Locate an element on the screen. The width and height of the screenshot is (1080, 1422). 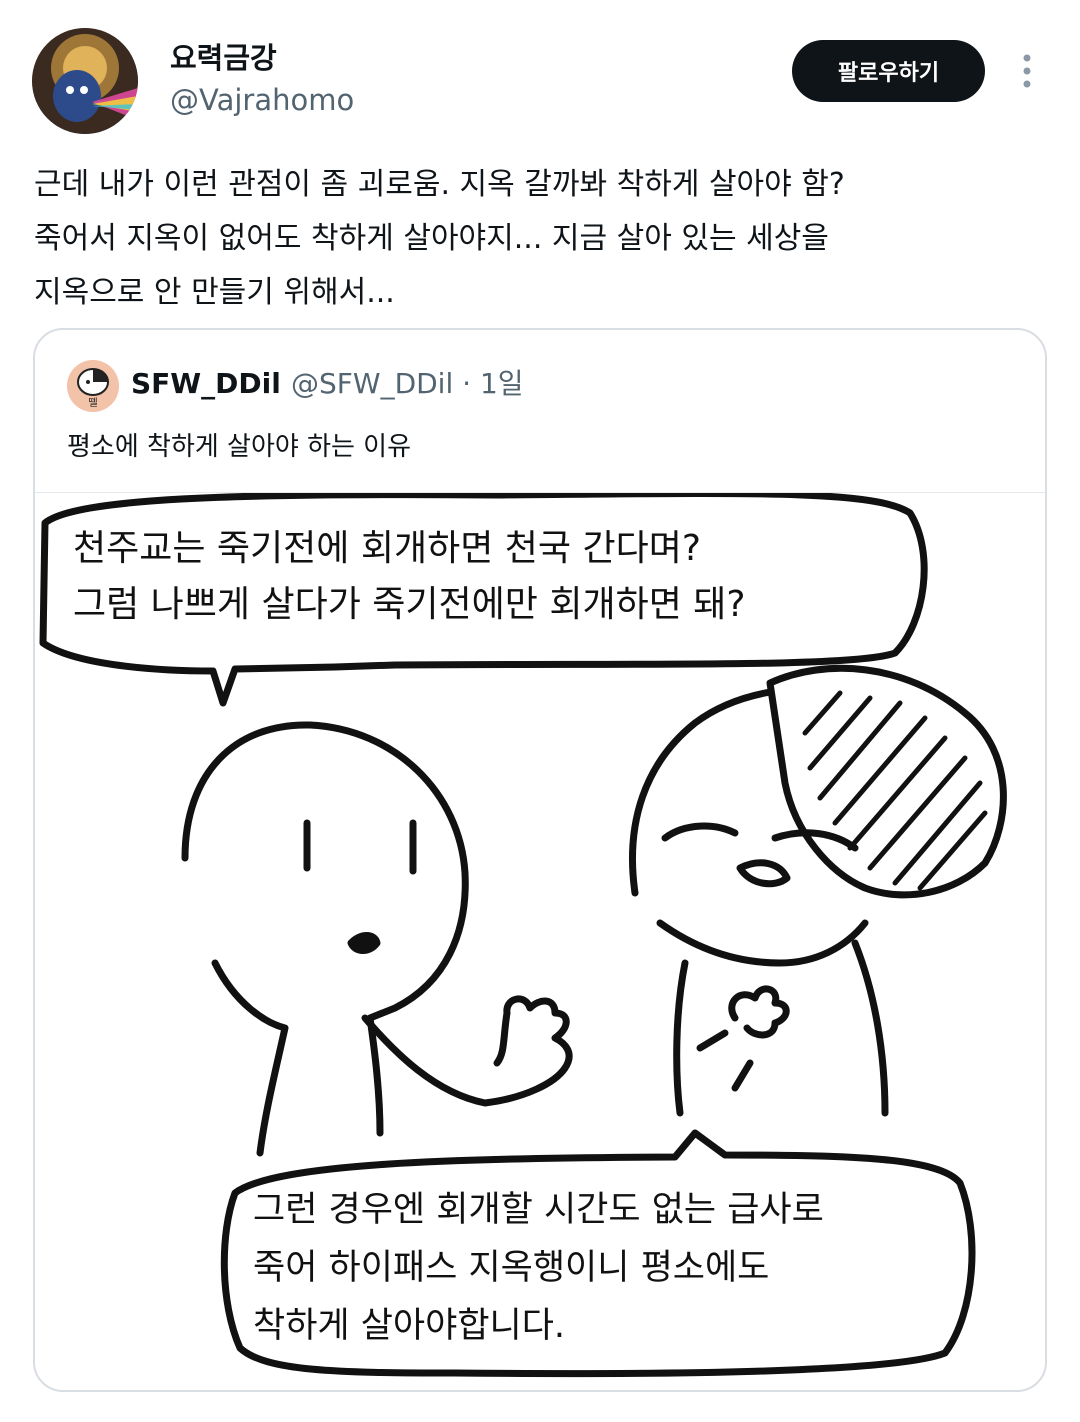
bubble-line: 죽어 하이패스 지옥행이니 평소에도 is located at coordinates (511, 1268).